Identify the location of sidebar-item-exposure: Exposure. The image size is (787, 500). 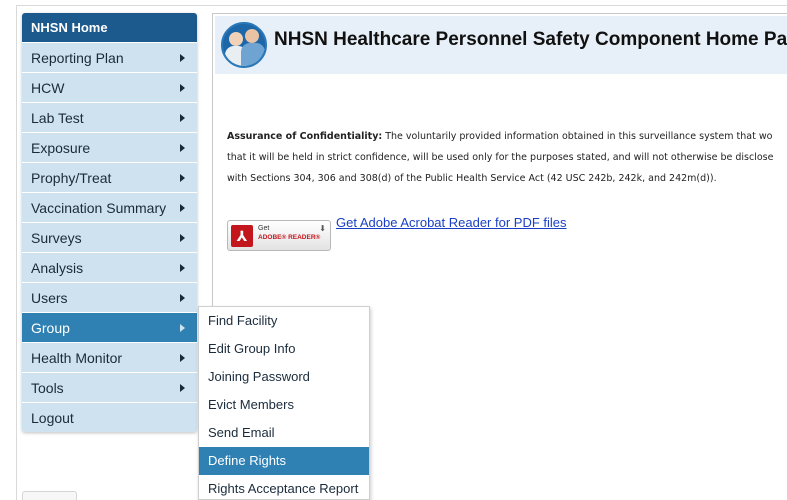
(109, 147).